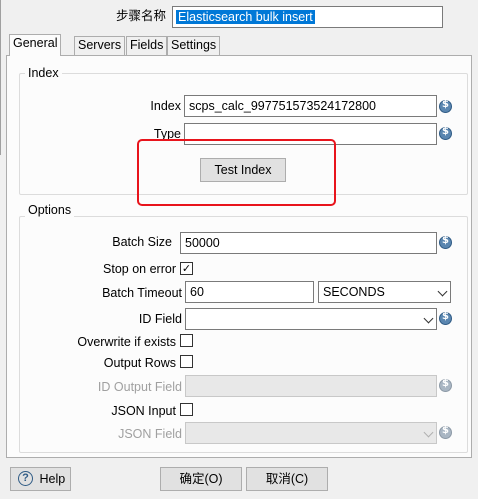 Image resolution: width=478 pixels, height=499 pixels. Describe the element at coordinates (236, 172) in the screenshot. I see `highlight-box` at that location.